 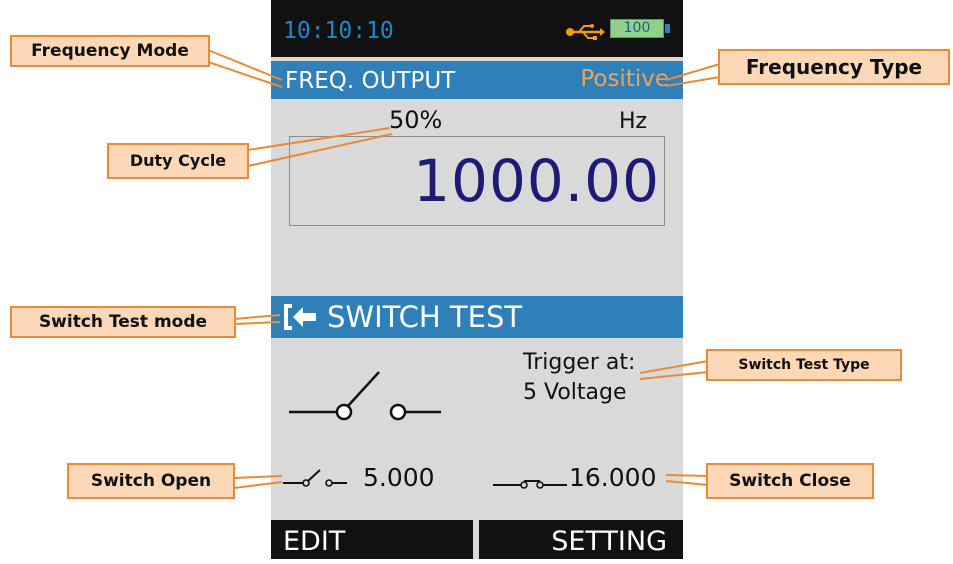 What do you see at coordinates (579, 362) in the screenshot?
I see `trigger-label: Trigger at:` at bounding box center [579, 362].